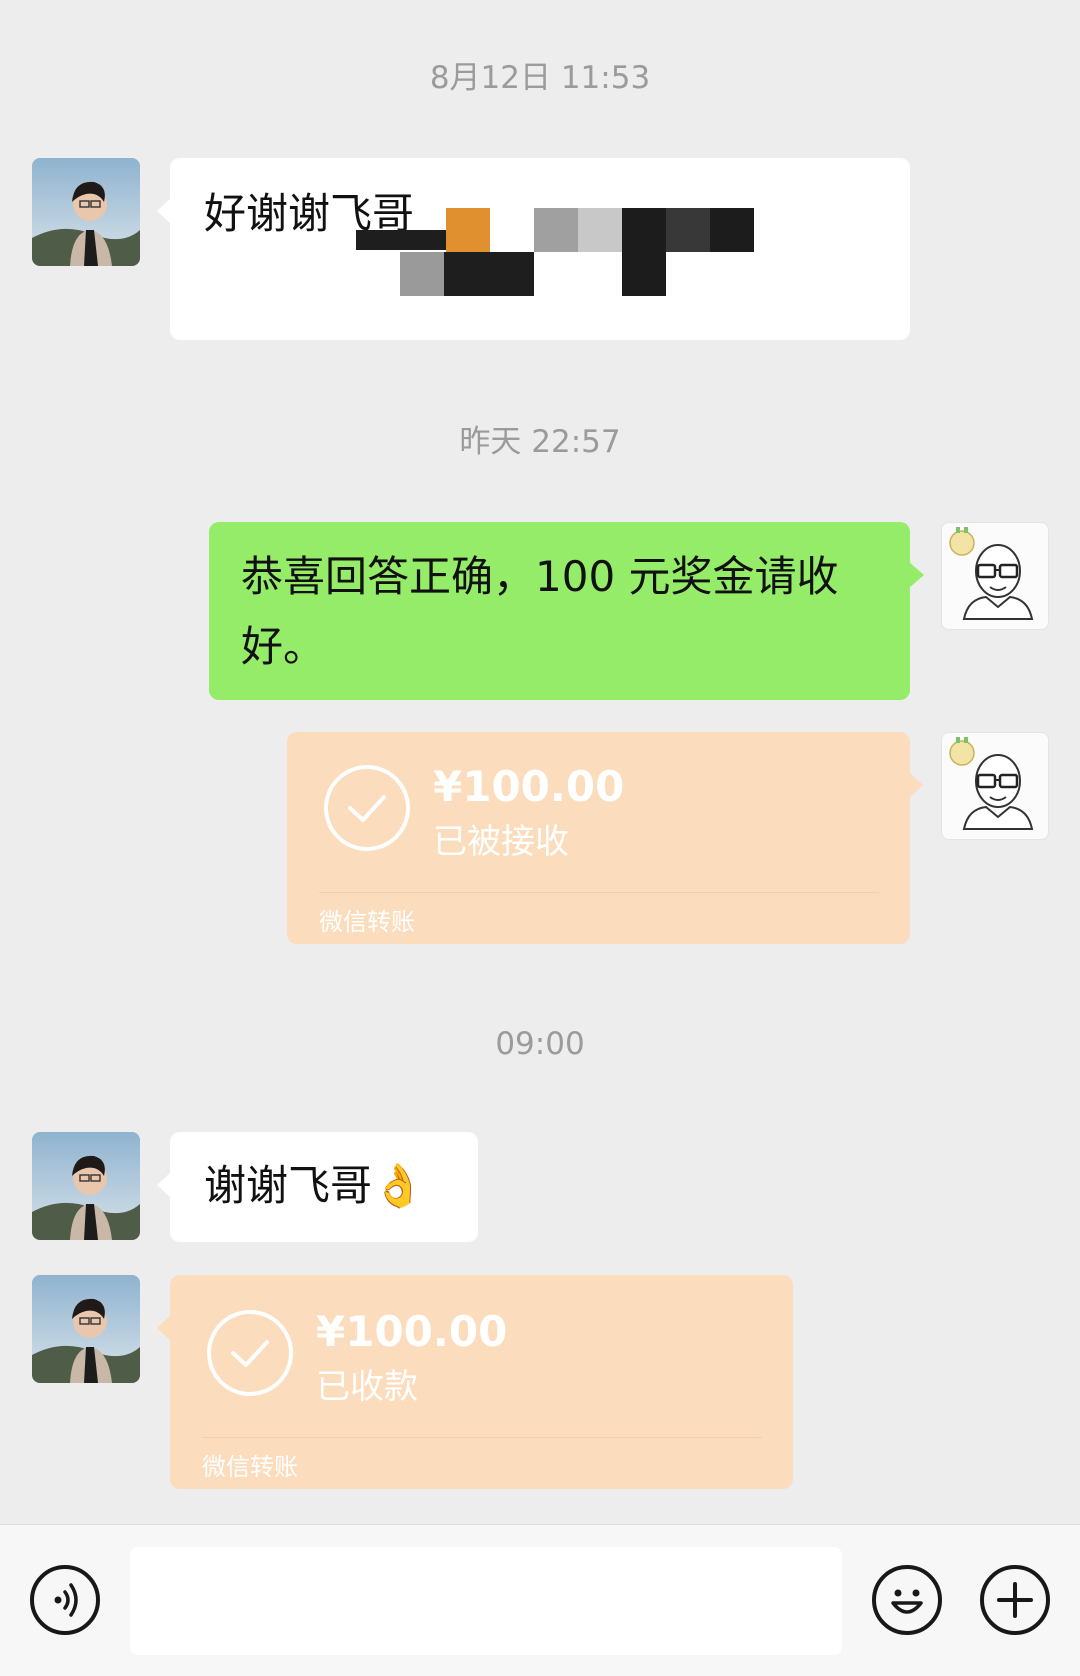 This screenshot has width=1080, height=1676. I want to click on received-message-bubble: 谢谢飞哥👌, so click(317, 1187).